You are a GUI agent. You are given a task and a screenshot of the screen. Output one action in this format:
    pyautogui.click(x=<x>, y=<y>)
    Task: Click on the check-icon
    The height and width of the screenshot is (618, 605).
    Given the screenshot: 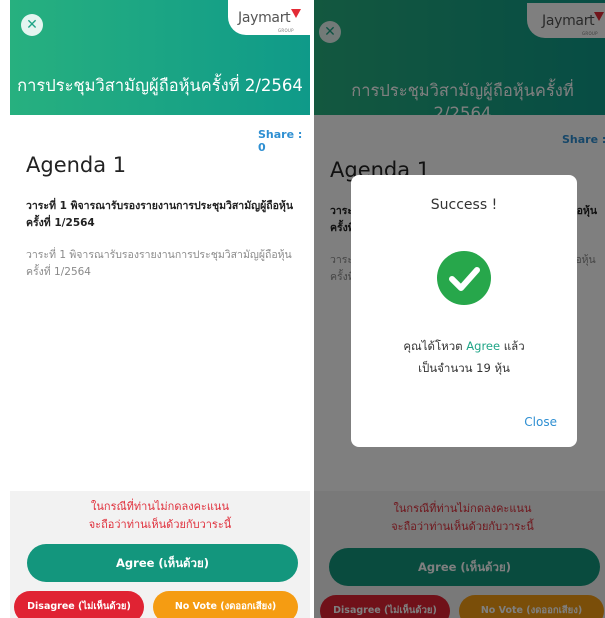 What is the action you would take?
    pyautogui.click(x=464, y=278)
    